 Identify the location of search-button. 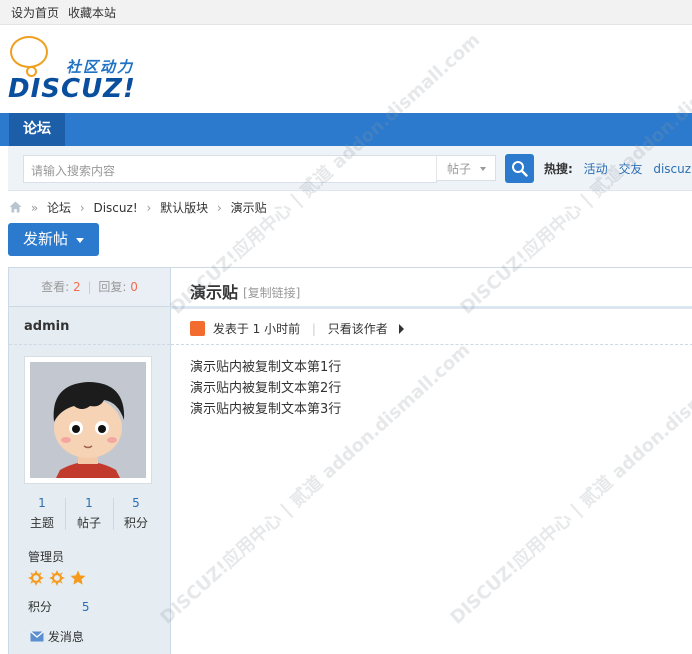
(519, 168).